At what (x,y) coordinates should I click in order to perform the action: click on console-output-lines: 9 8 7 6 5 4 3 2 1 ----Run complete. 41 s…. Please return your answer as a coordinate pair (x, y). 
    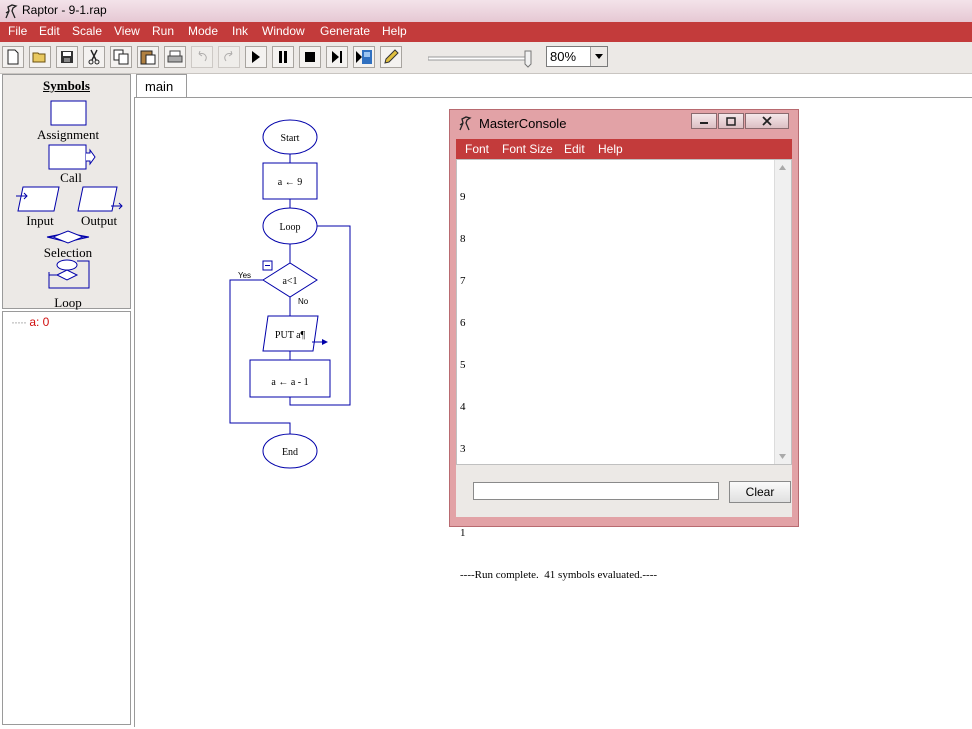
    Looking at the image, I should click on (558, 386).